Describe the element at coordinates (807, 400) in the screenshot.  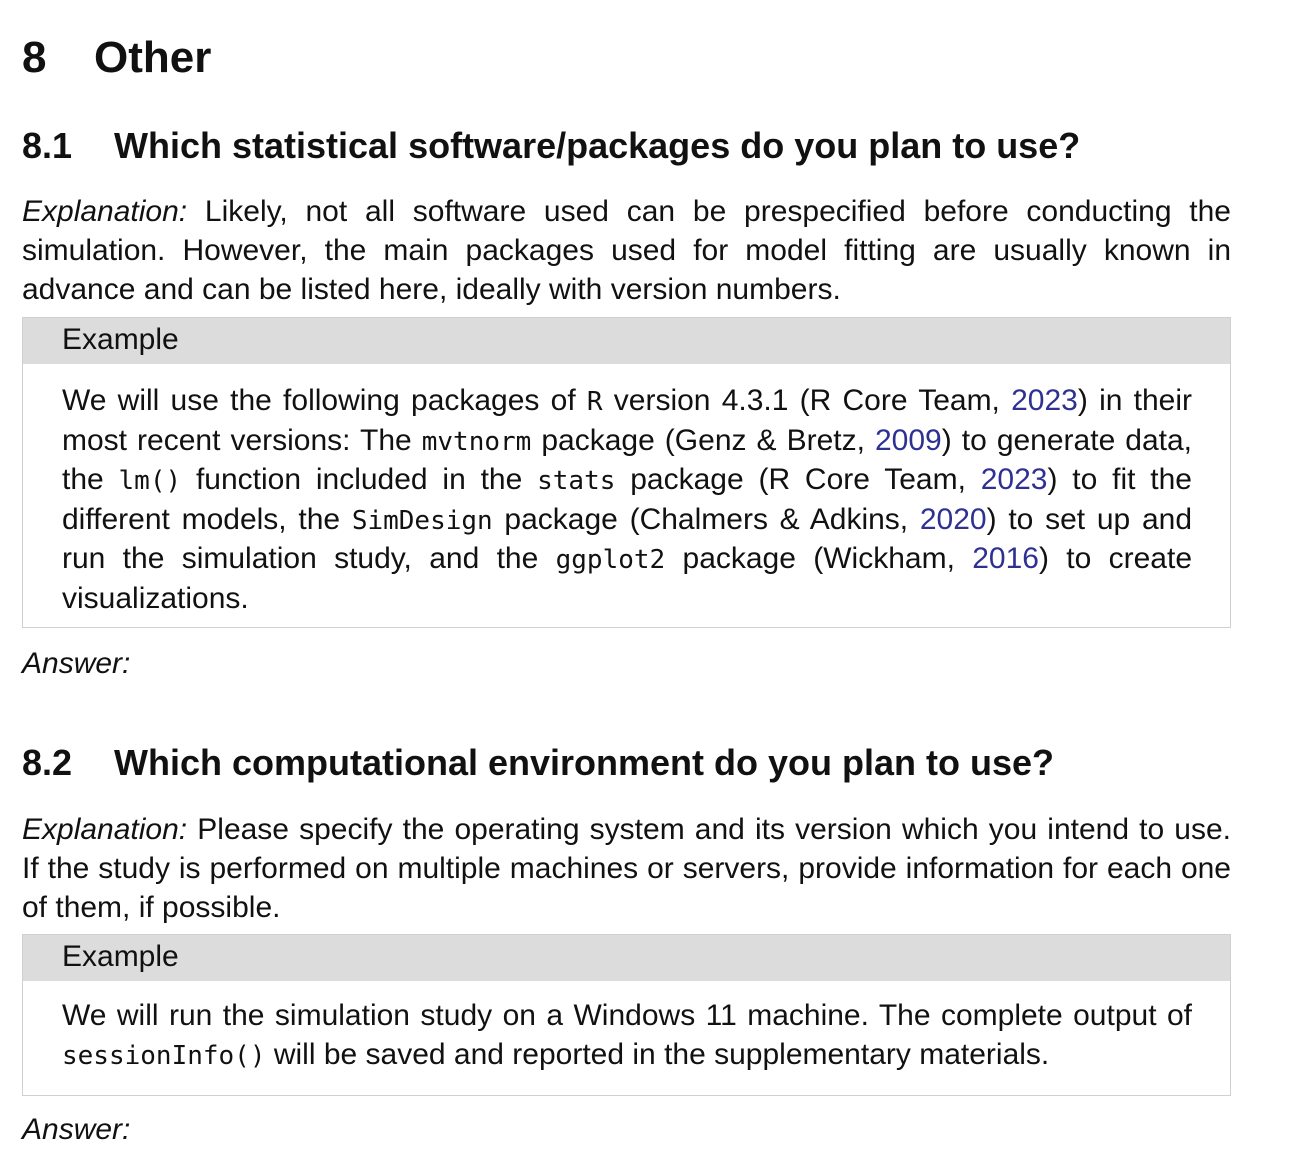
I see `example-text: version 4.3.1 (R Core Team,` at that location.